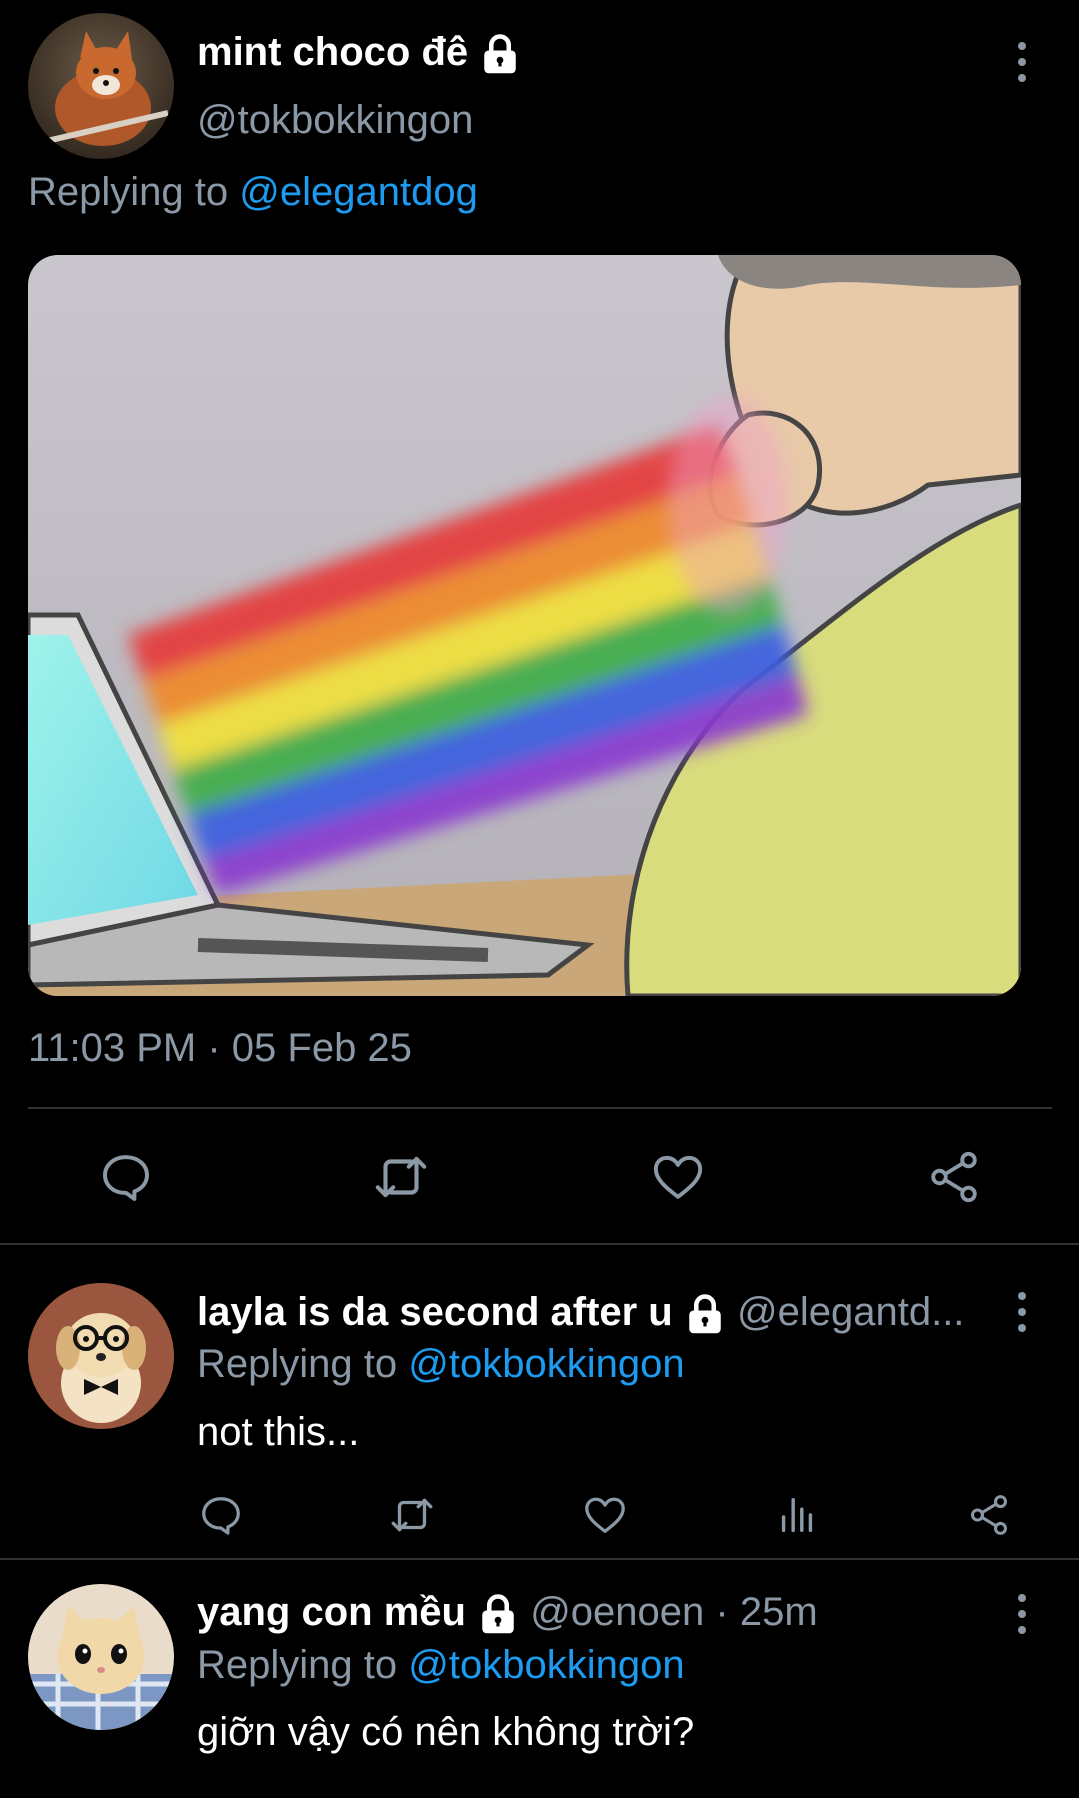 The width and height of the screenshot is (1079, 1798). Describe the element at coordinates (331, 1612) in the screenshot. I see `reply-display-name: yang con mều` at that location.